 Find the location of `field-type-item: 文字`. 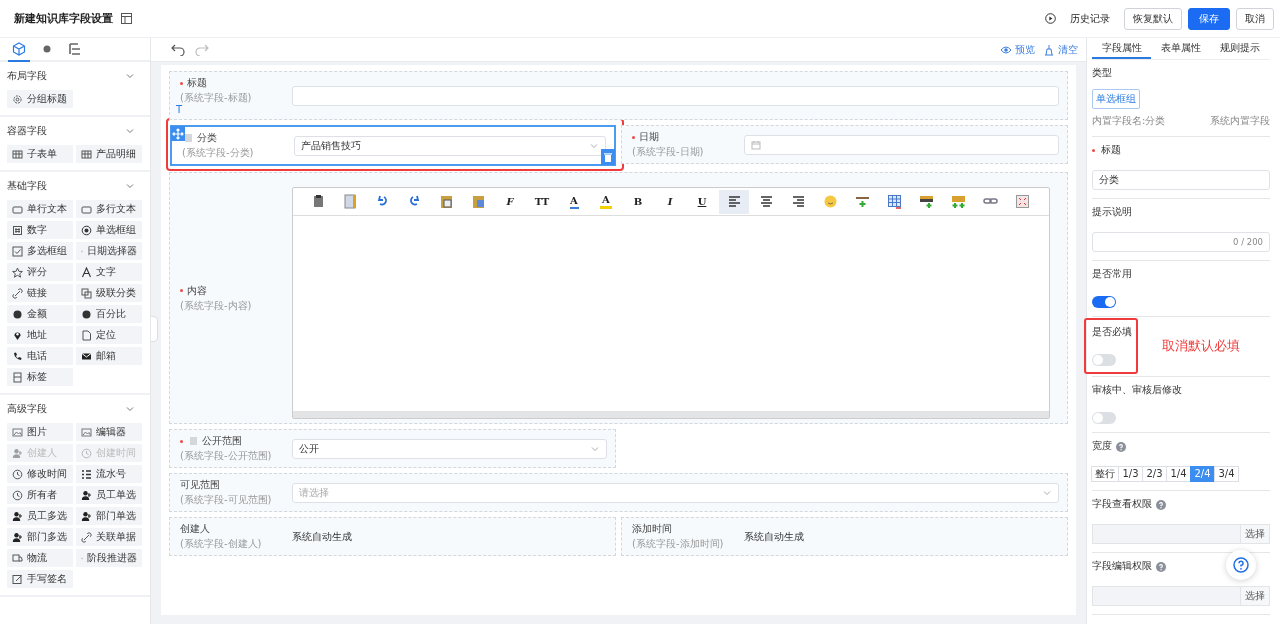

field-type-item: 文字 is located at coordinates (109, 272).